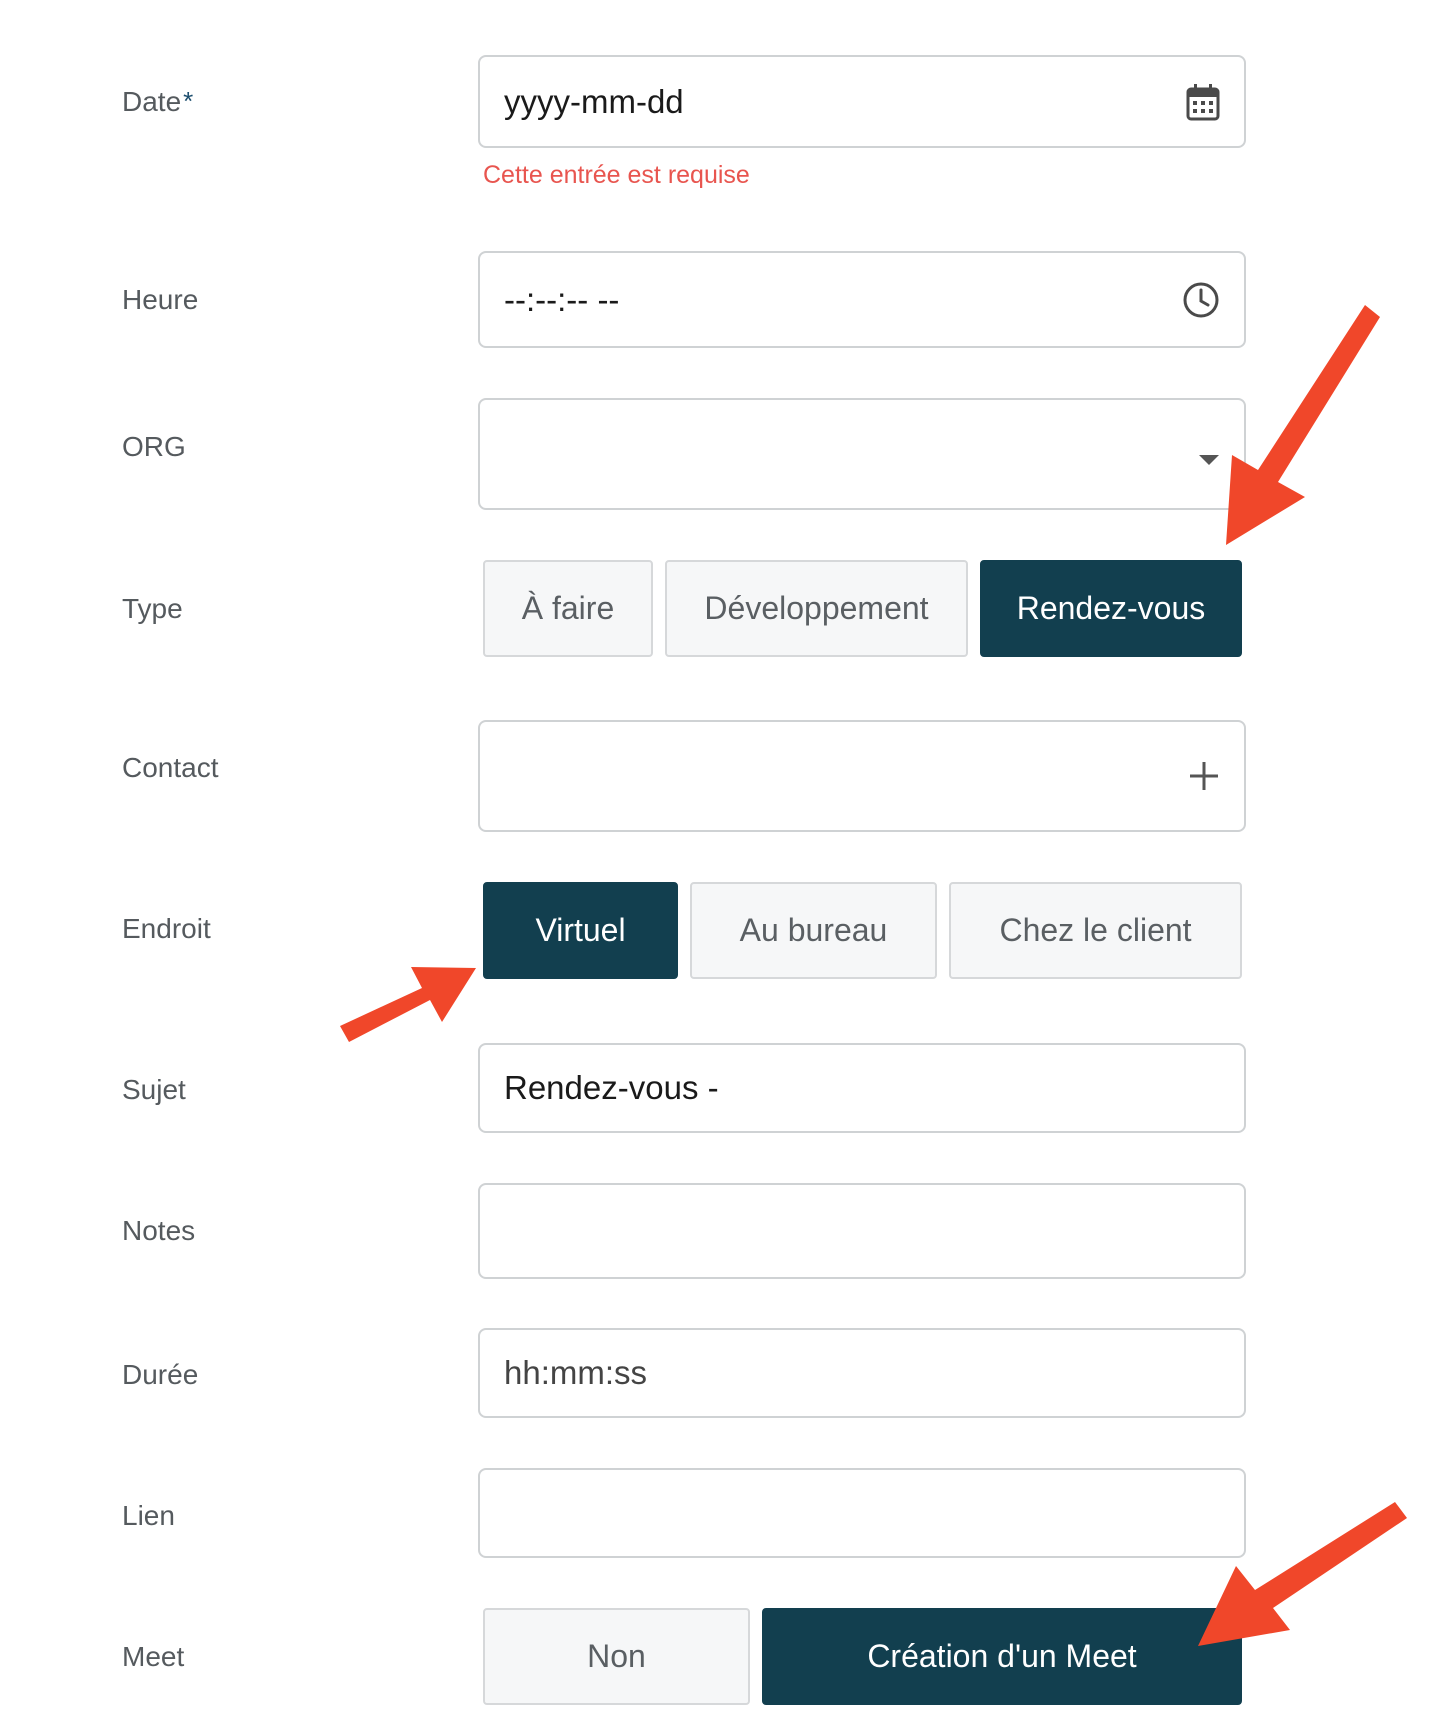 The height and width of the screenshot is (1736, 1452). I want to click on org-select, so click(862, 454).